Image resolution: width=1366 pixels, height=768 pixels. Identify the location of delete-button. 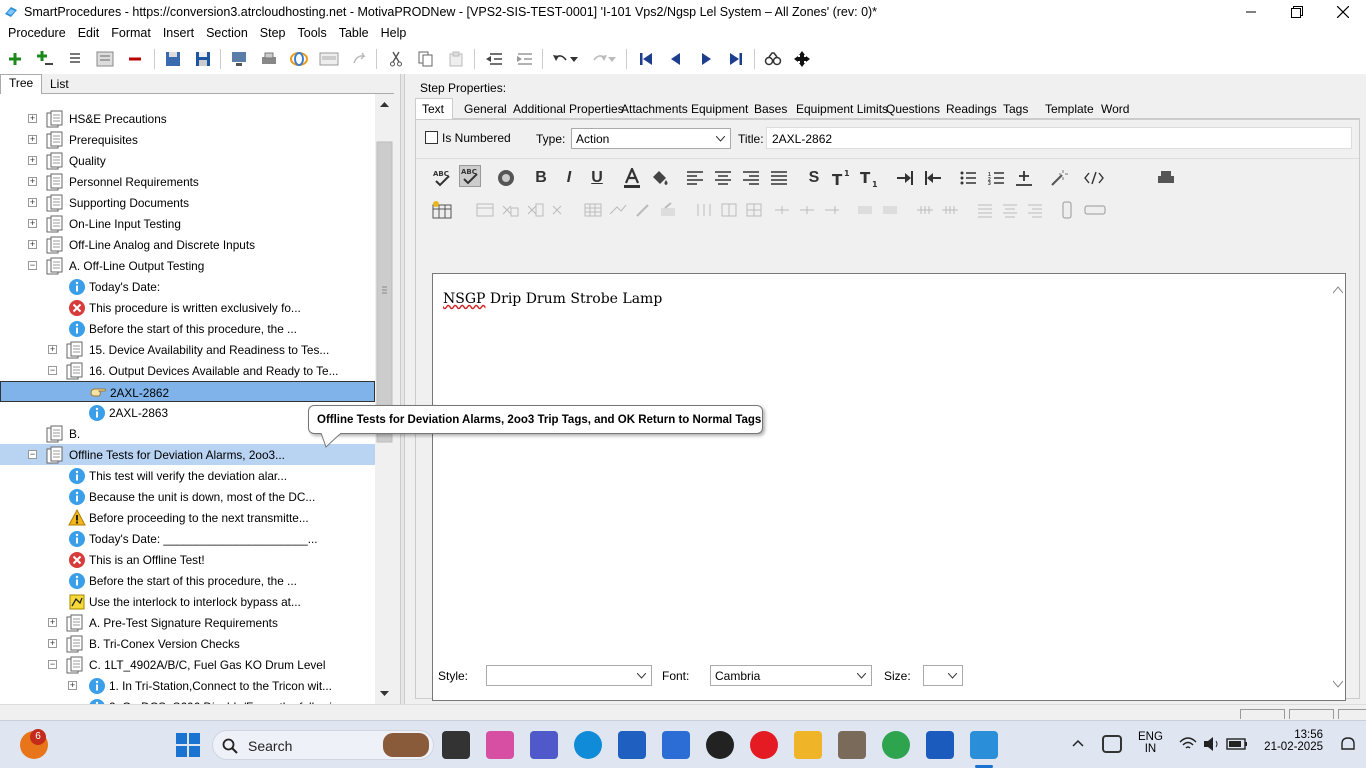
(135, 59).